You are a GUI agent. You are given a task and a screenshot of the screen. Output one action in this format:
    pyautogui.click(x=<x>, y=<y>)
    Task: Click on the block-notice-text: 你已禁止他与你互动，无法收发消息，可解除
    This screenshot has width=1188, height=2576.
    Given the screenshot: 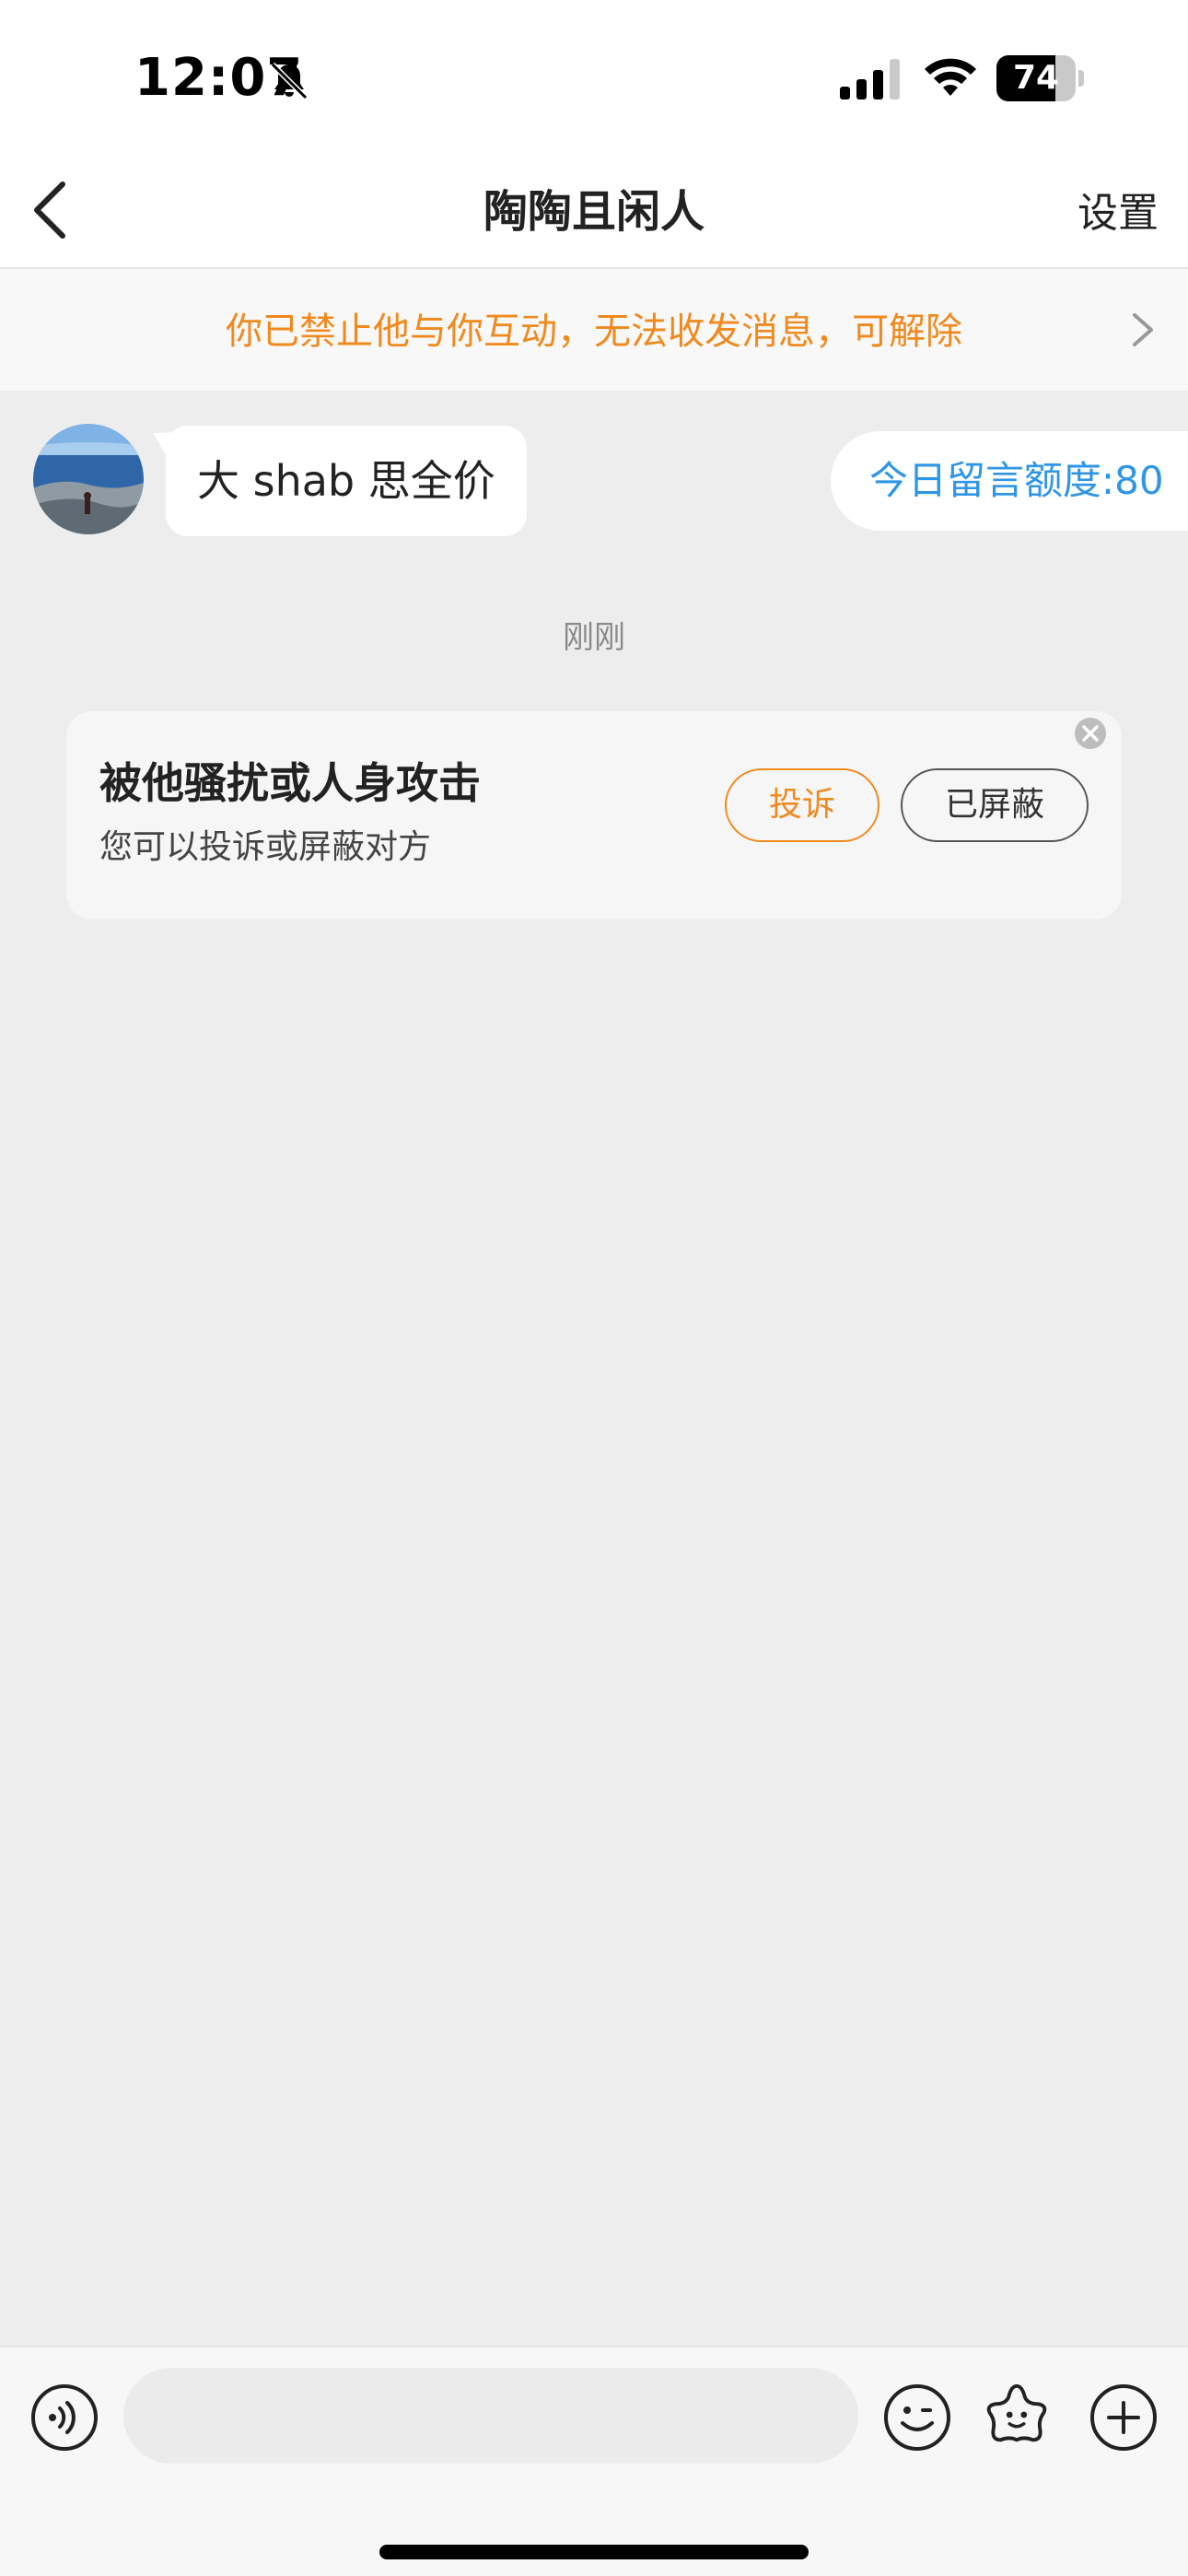 What is the action you would take?
    pyautogui.click(x=594, y=331)
    